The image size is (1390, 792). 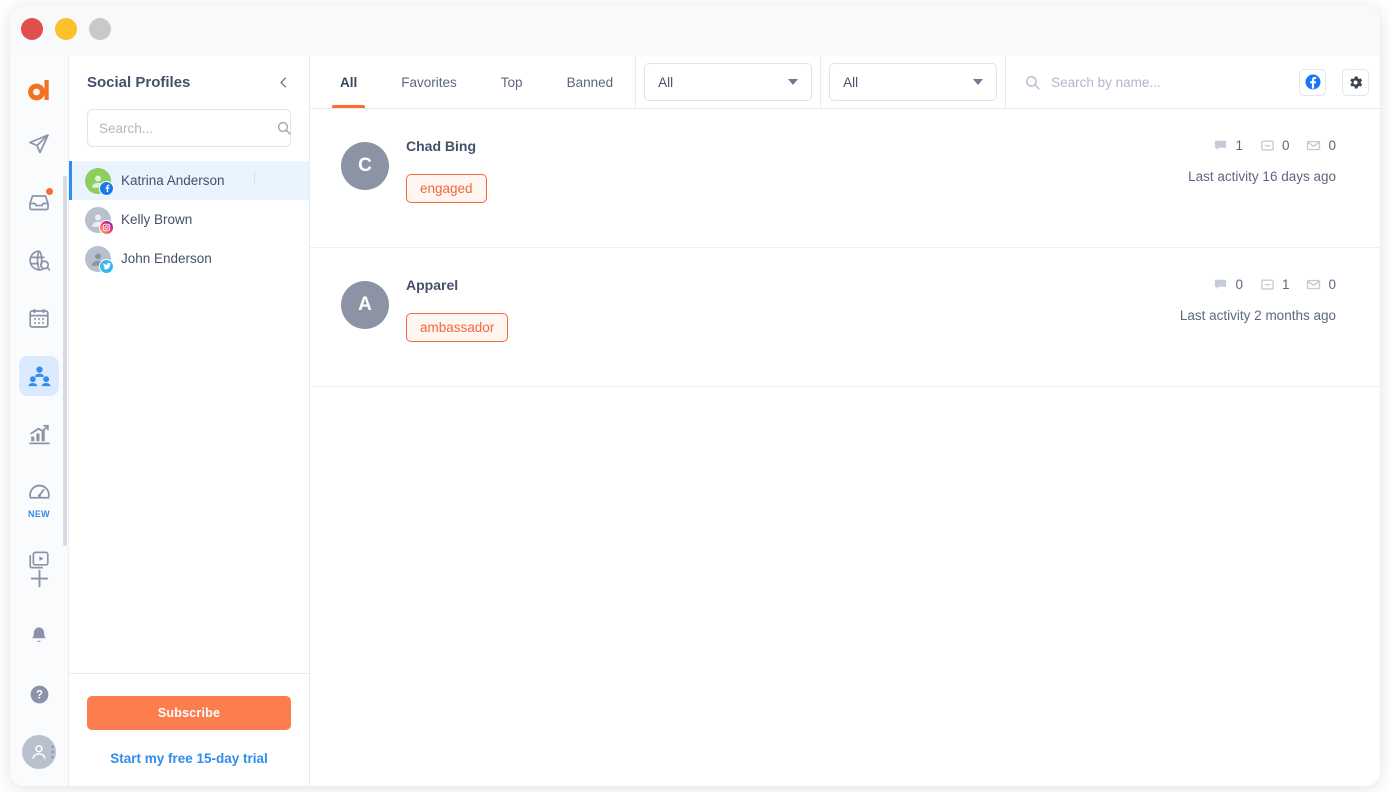 I want to click on tab-label: Top, so click(x=511, y=82).